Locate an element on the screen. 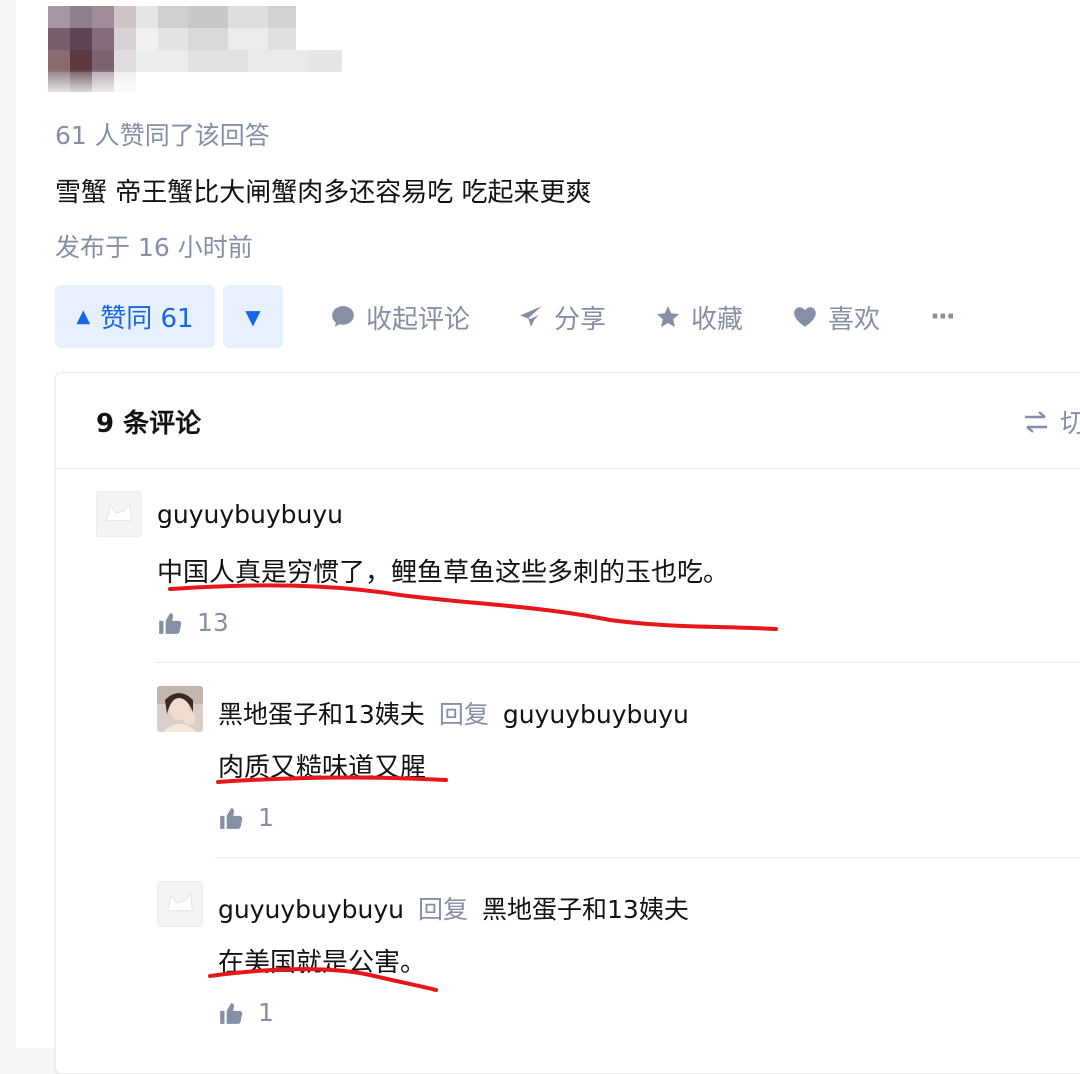 The width and height of the screenshot is (1080, 1074). switch-sort-button: 切 is located at coordinates (1051, 421).